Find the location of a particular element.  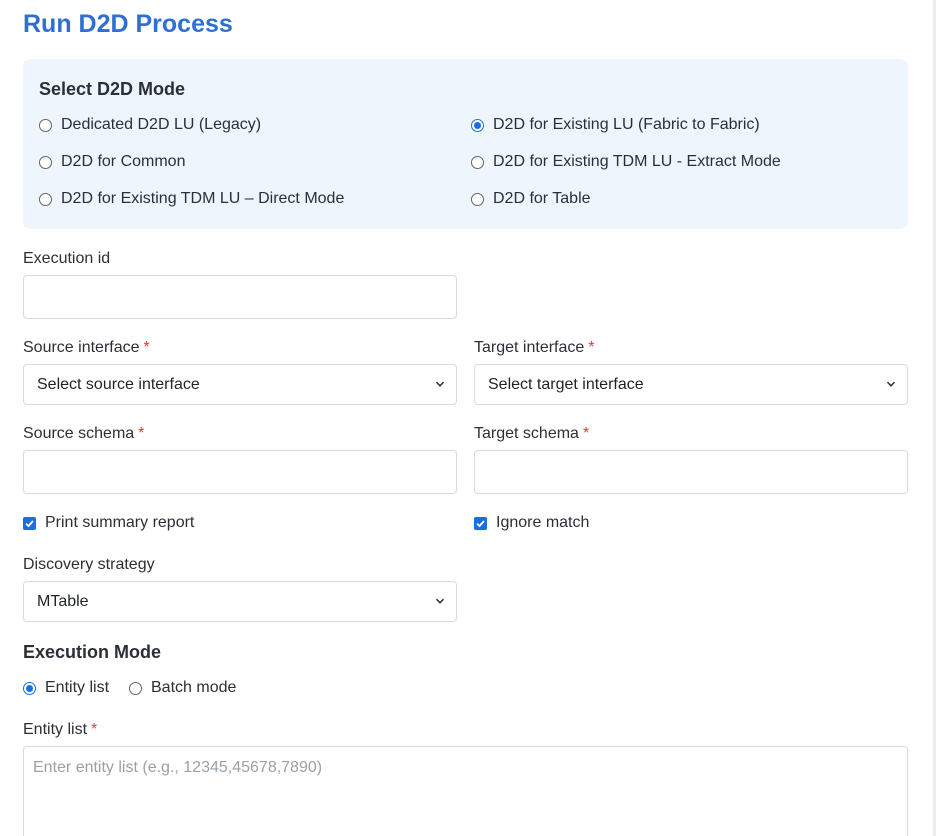

target-interface-label-text: Target interface is located at coordinates (529, 347).